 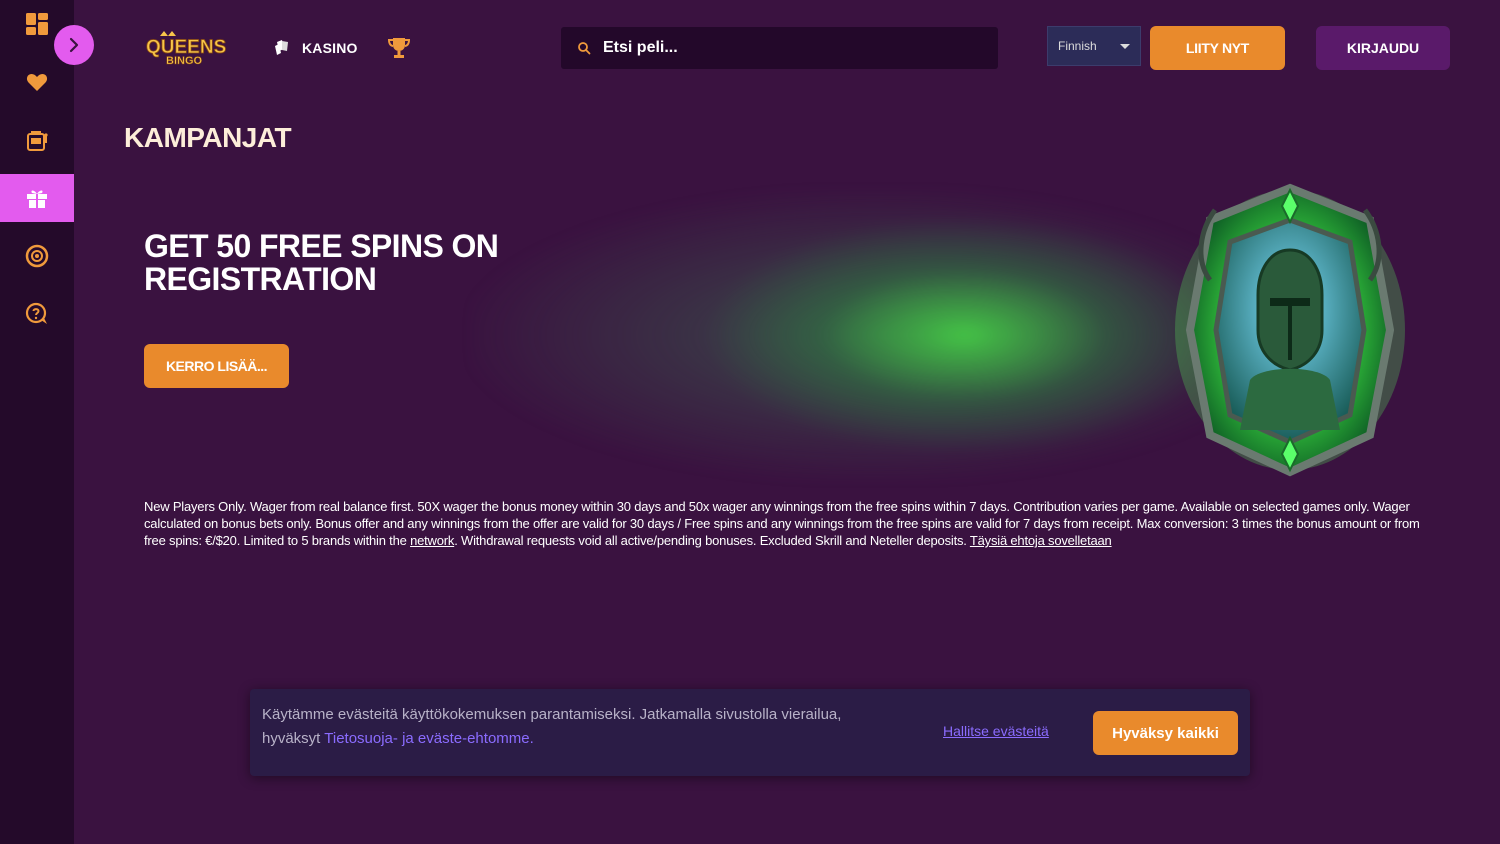 I want to click on sidebar-item-live-casino, so click(x=37, y=256).